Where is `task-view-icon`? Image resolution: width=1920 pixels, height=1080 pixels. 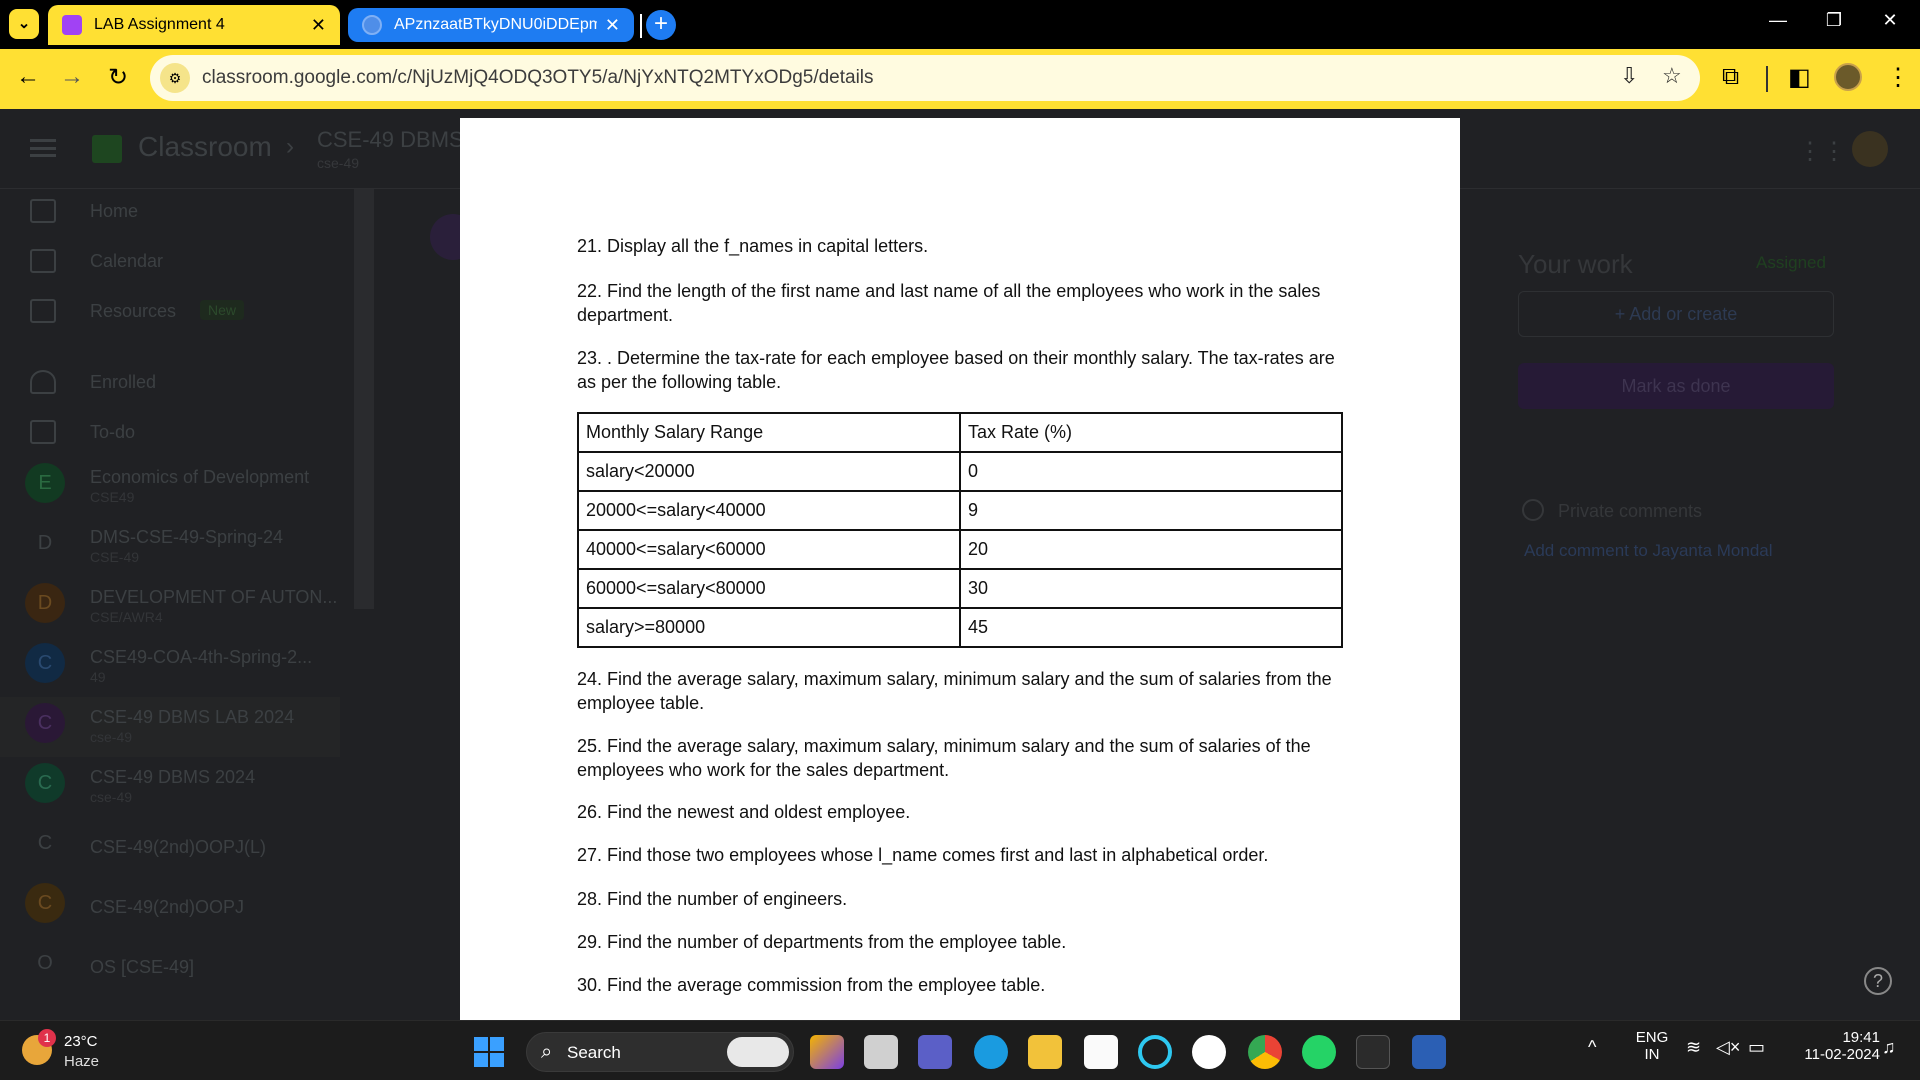
task-view-icon is located at coordinates (881, 1052).